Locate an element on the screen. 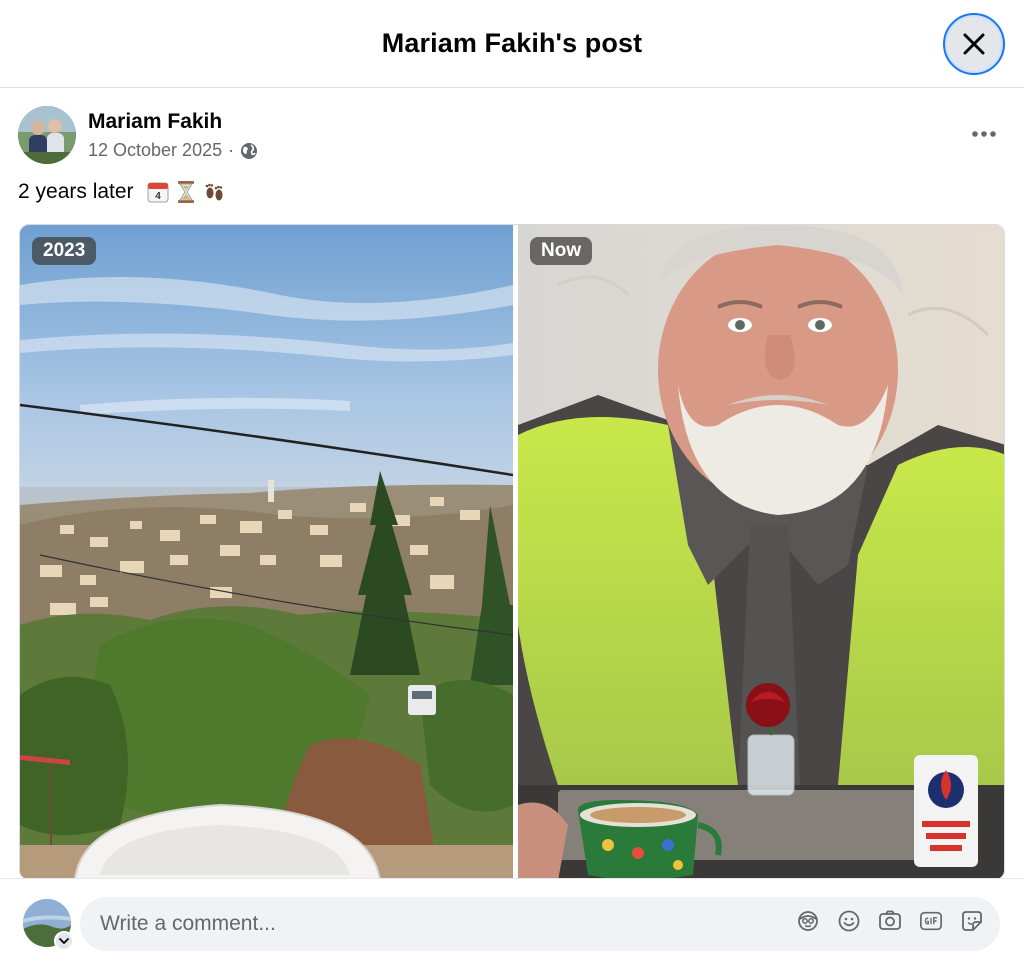  photo-upload-button is located at coordinates (890, 921).